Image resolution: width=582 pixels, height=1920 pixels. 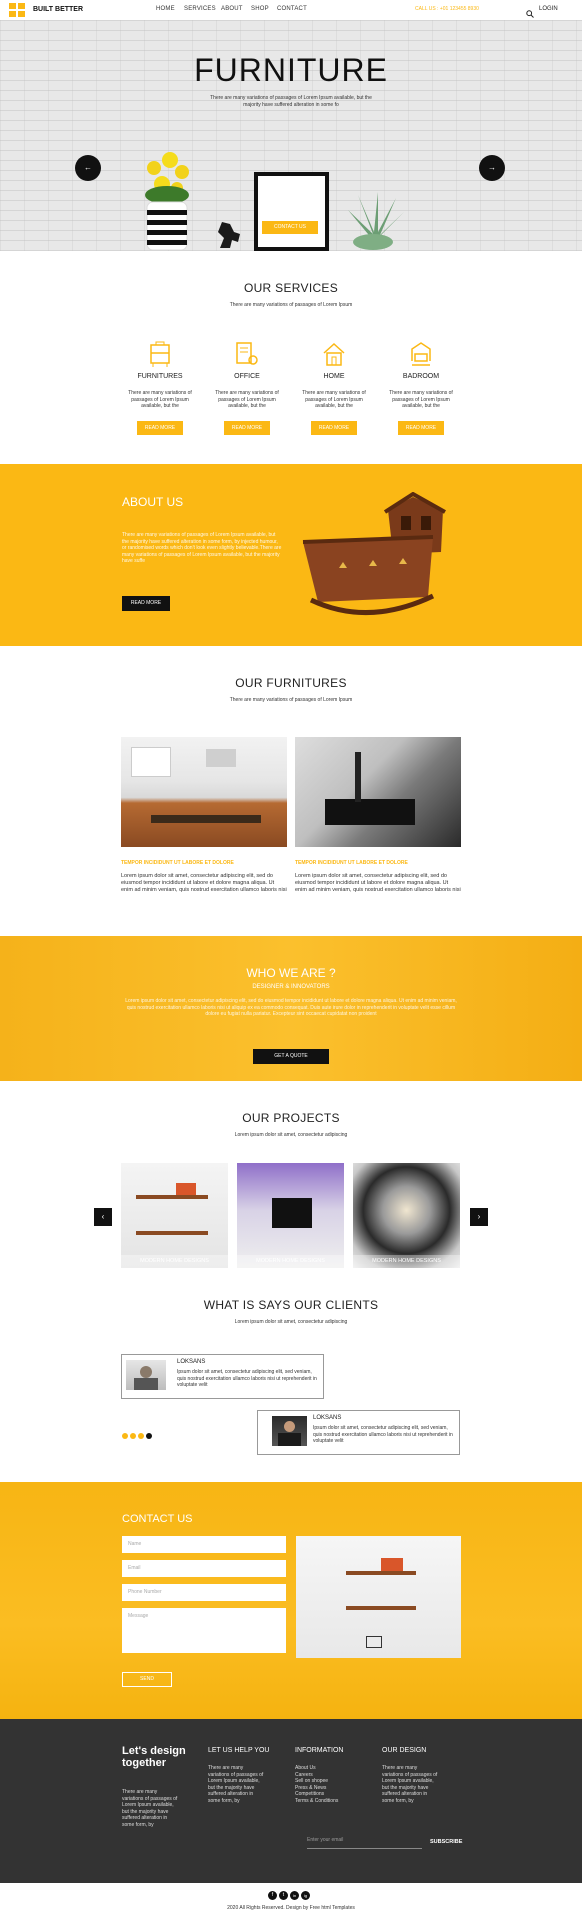 What do you see at coordinates (364, 1843) in the screenshot?
I see `newsletter-email-input: Enter your email` at bounding box center [364, 1843].